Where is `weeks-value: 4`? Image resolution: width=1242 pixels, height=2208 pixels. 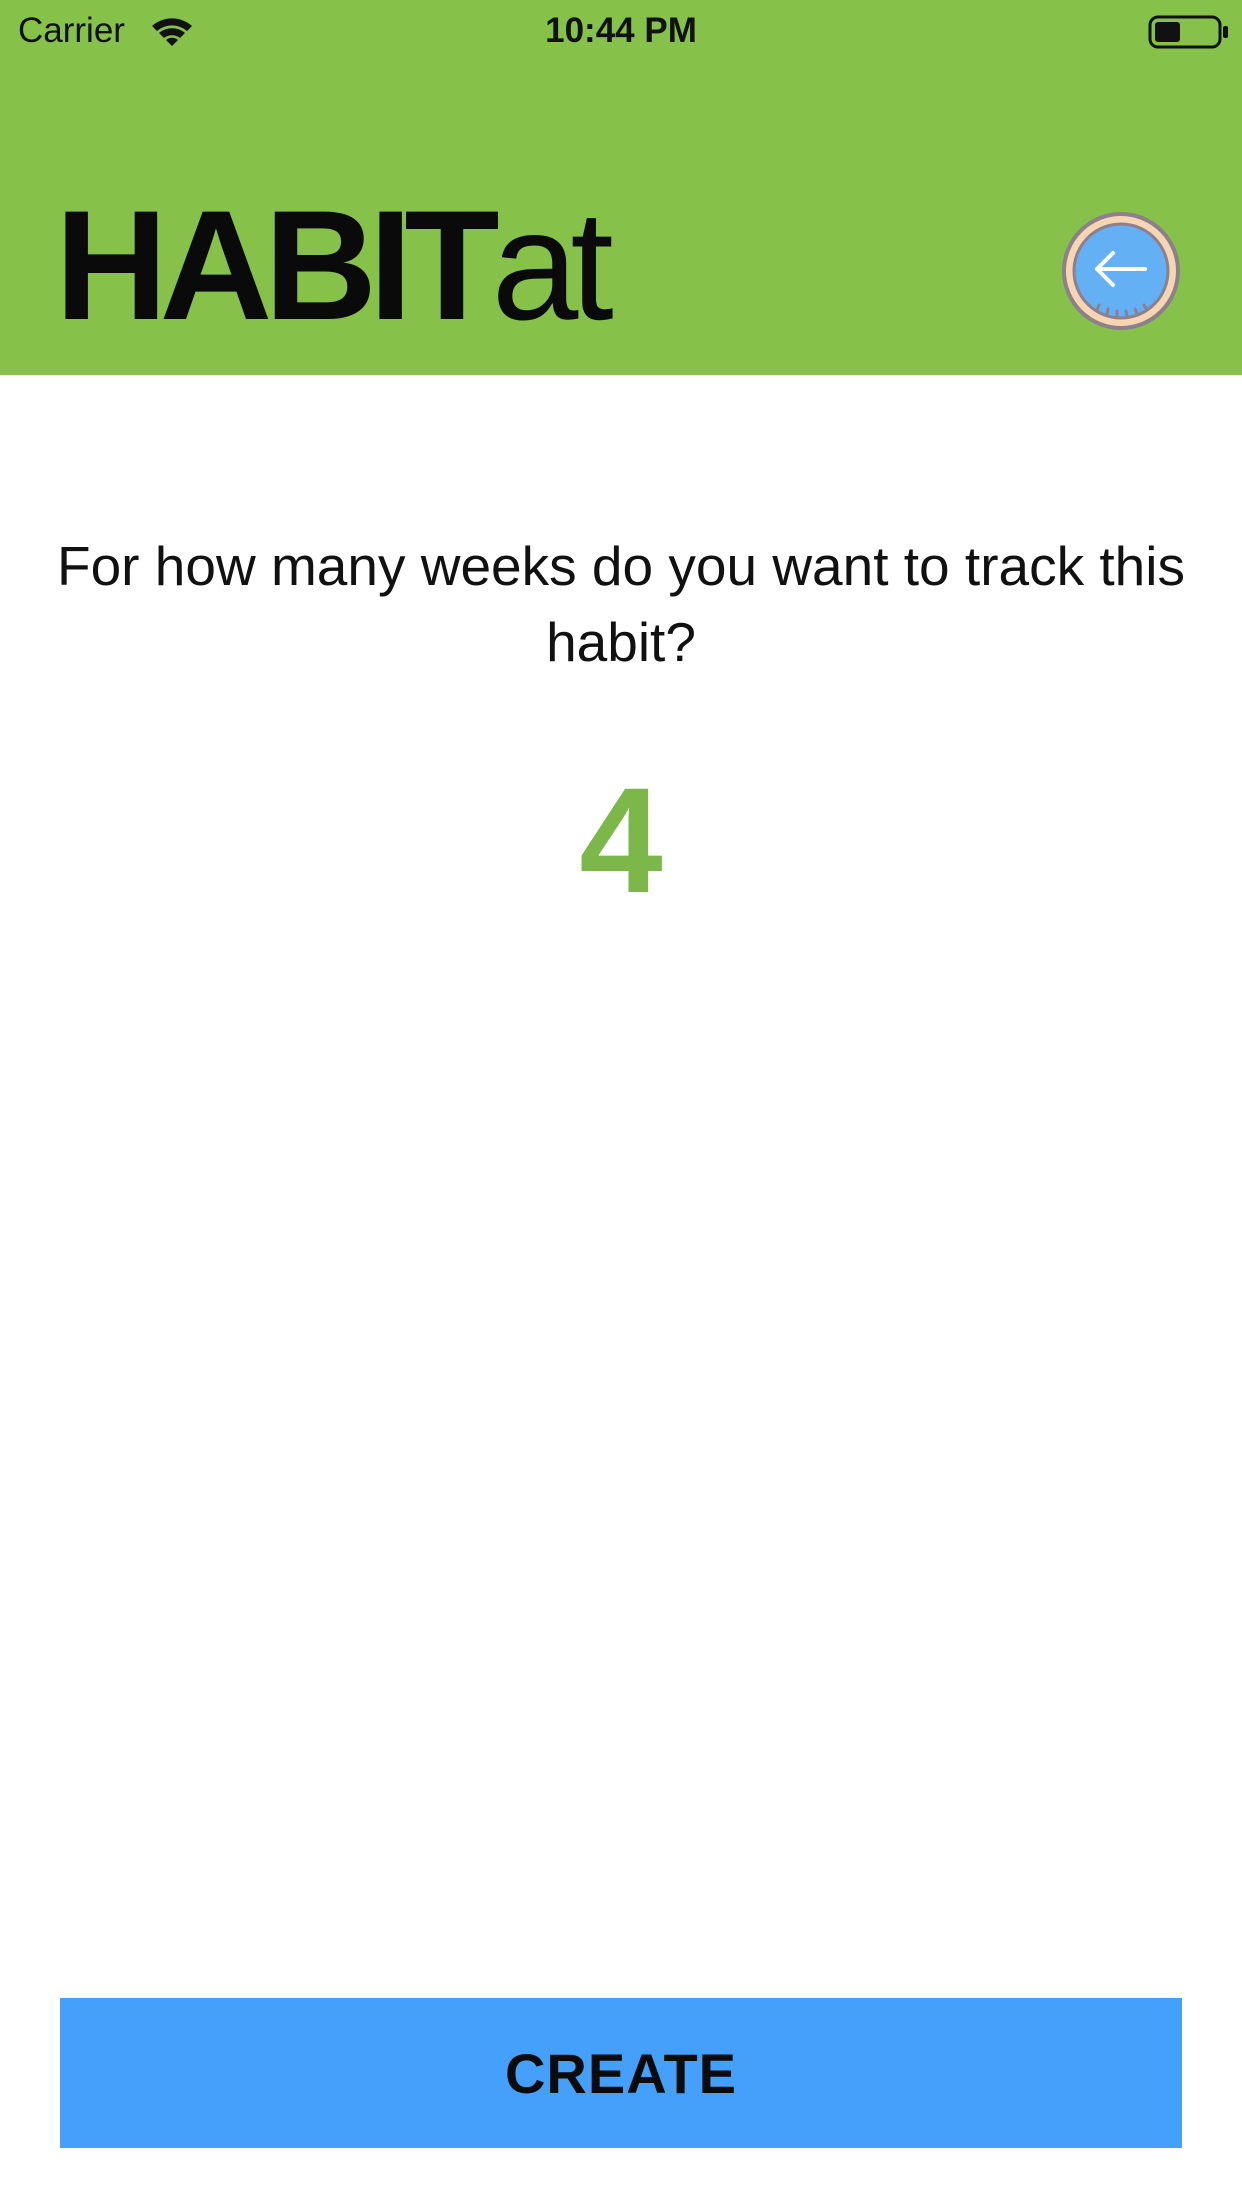 weeks-value: 4 is located at coordinates (621, 840).